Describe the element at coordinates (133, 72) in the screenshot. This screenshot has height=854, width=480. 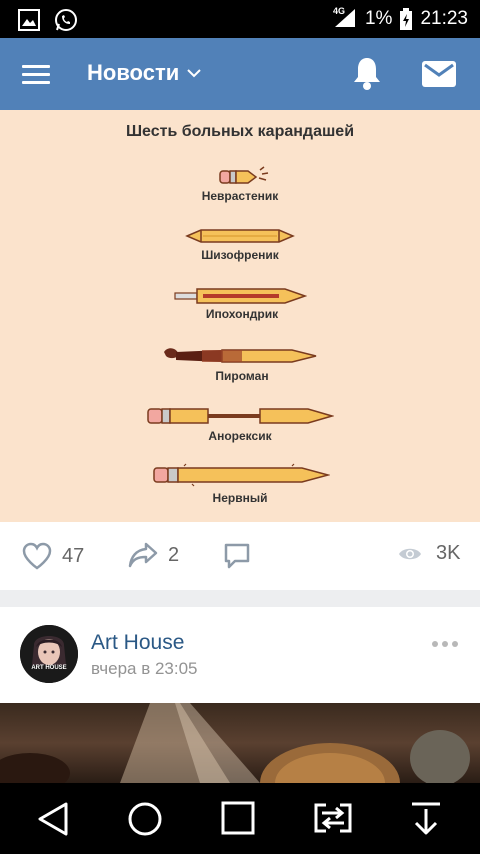
I see `page-title: Новости` at that location.